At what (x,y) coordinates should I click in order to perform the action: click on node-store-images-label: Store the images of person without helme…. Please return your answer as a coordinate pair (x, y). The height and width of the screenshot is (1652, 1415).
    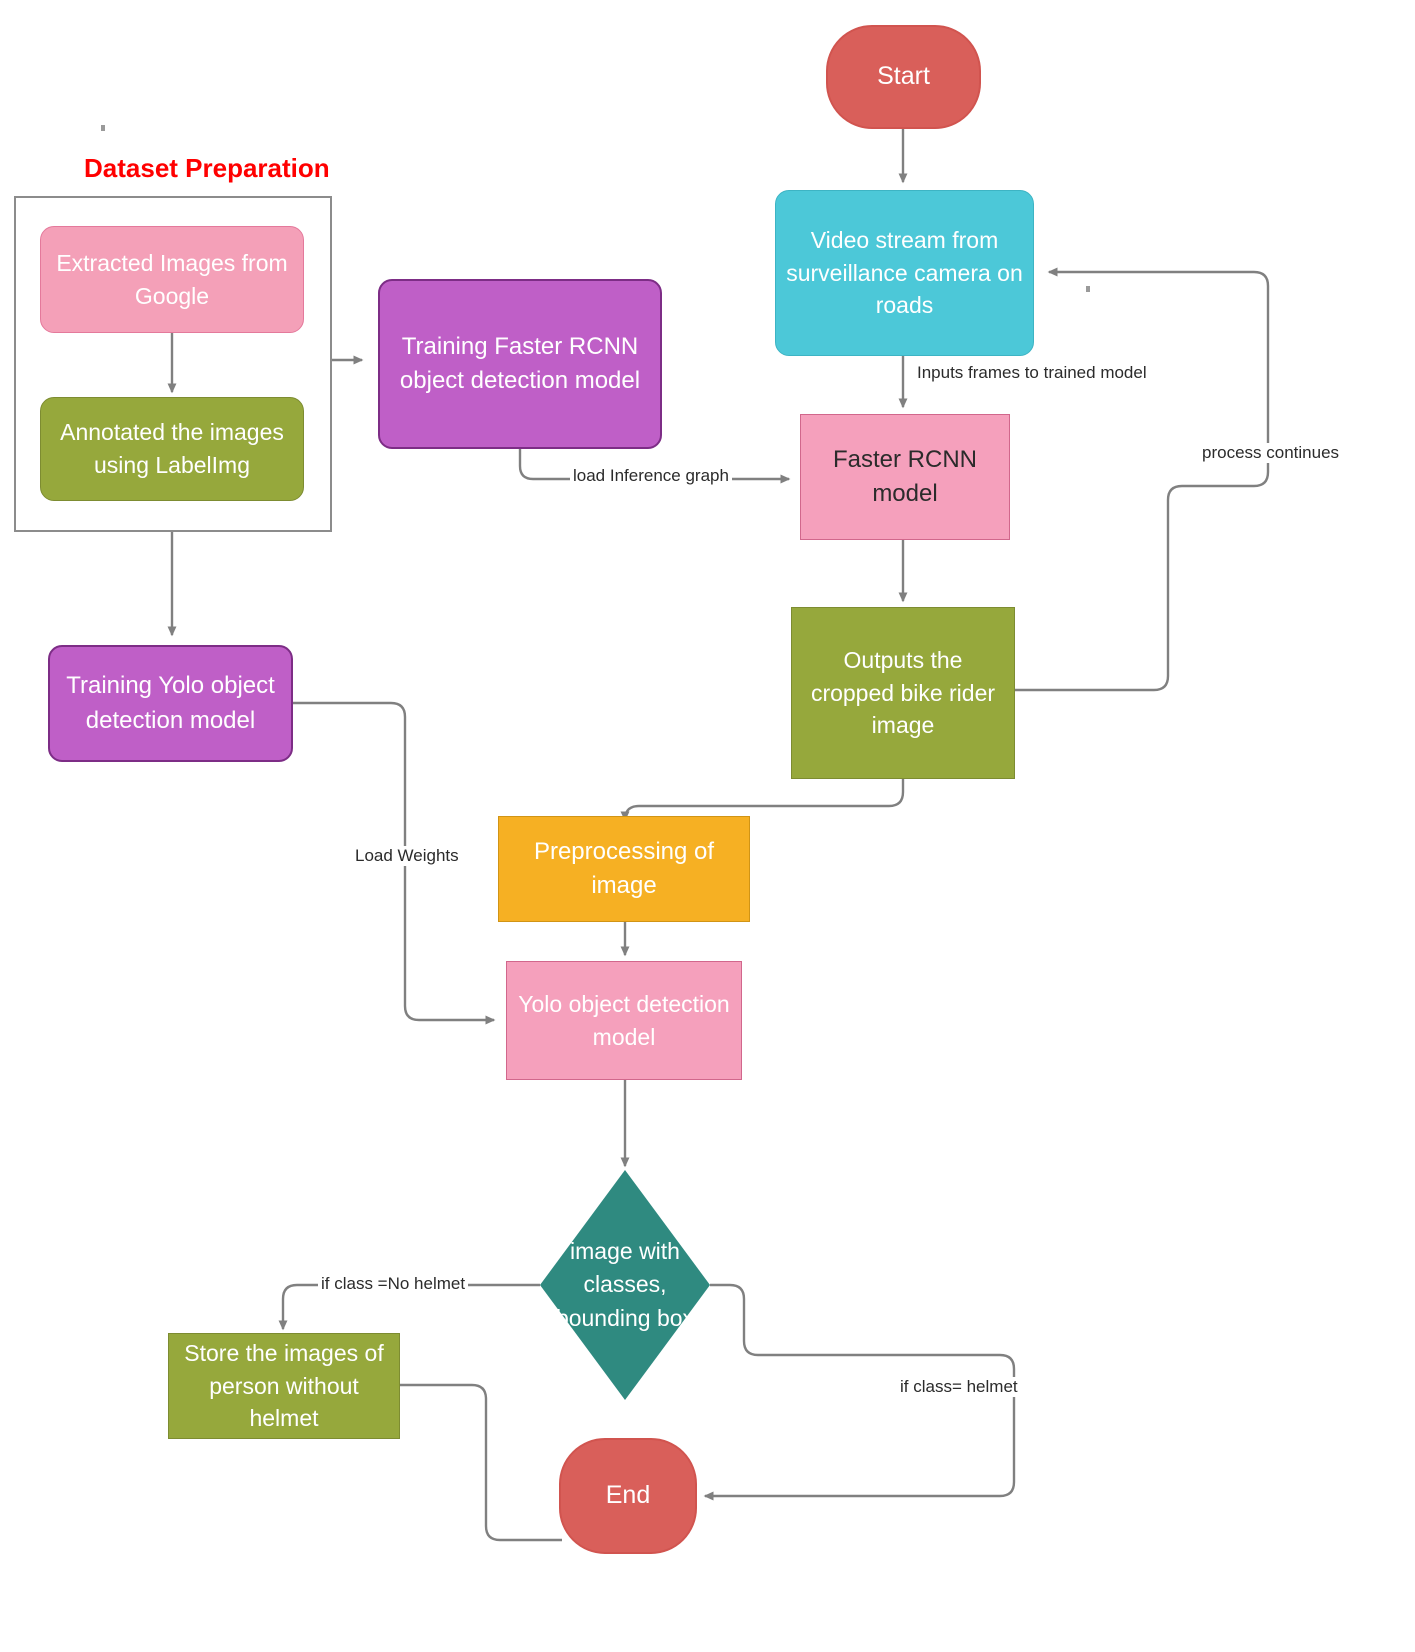
    Looking at the image, I should click on (284, 1386).